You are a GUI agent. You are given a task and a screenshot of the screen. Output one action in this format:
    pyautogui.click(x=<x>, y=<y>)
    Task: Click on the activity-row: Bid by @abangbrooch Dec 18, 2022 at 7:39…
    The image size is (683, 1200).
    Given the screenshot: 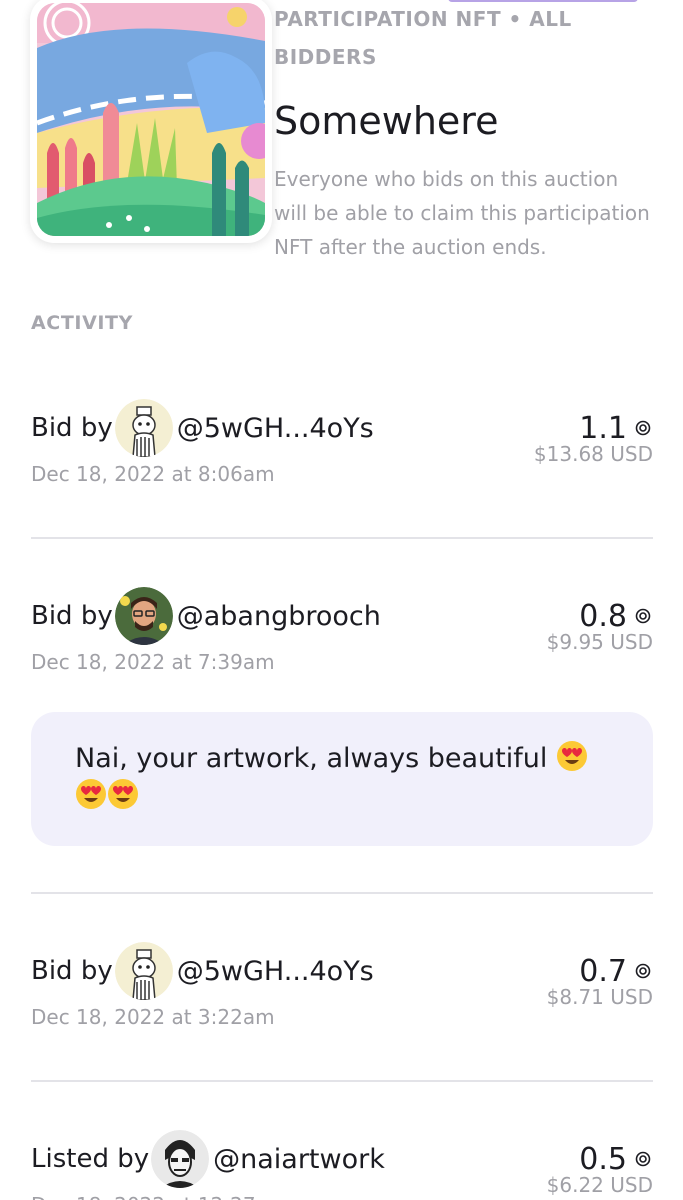 What is the action you would take?
    pyautogui.click(x=342, y=630)
    